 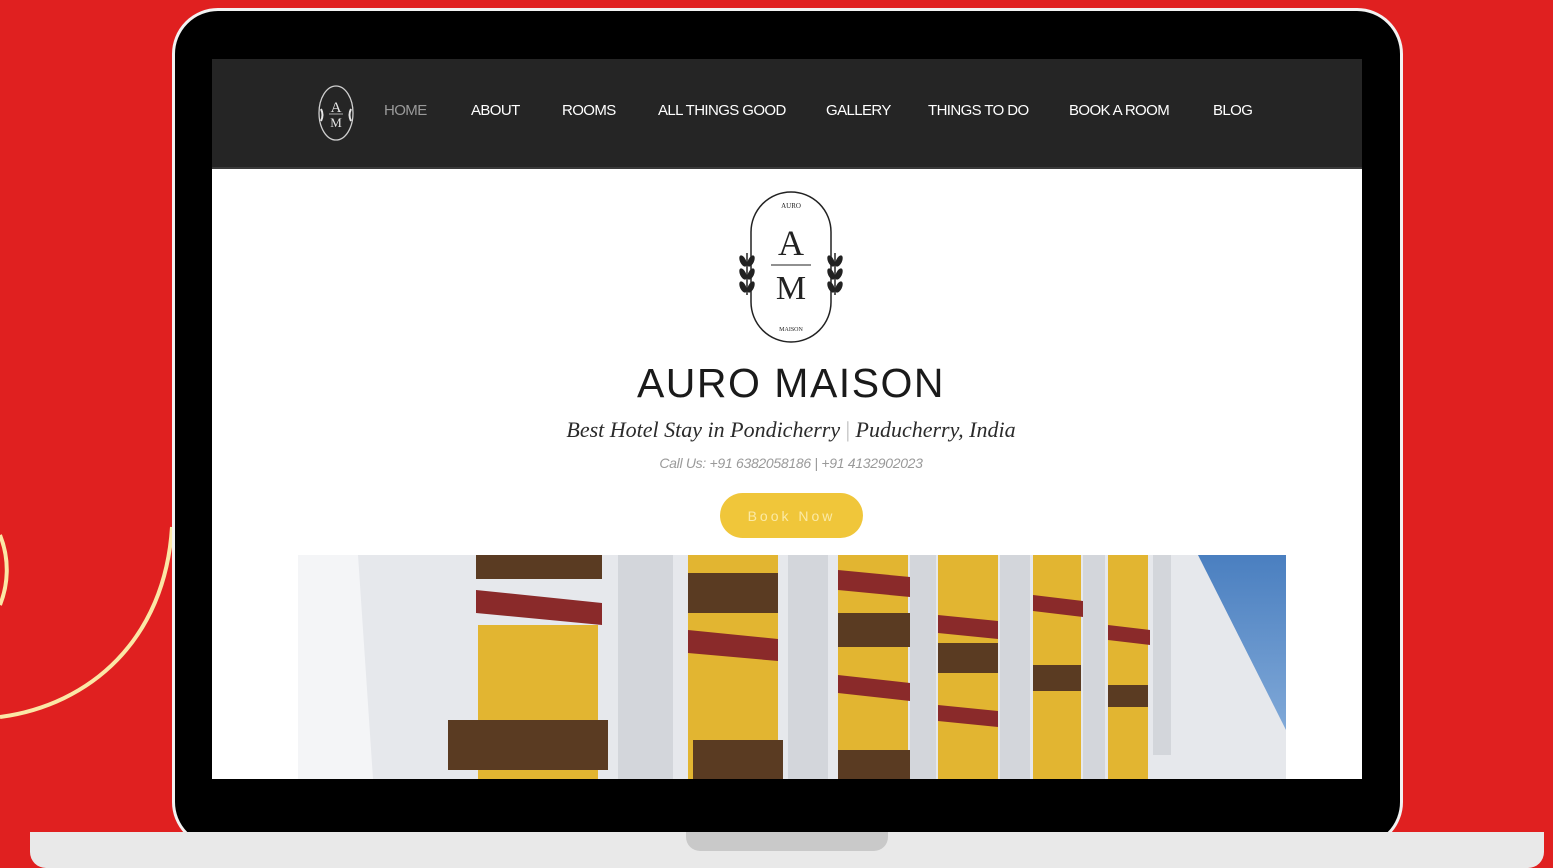 I want to click on nav-home: HOME, so click(x=405, y=110).